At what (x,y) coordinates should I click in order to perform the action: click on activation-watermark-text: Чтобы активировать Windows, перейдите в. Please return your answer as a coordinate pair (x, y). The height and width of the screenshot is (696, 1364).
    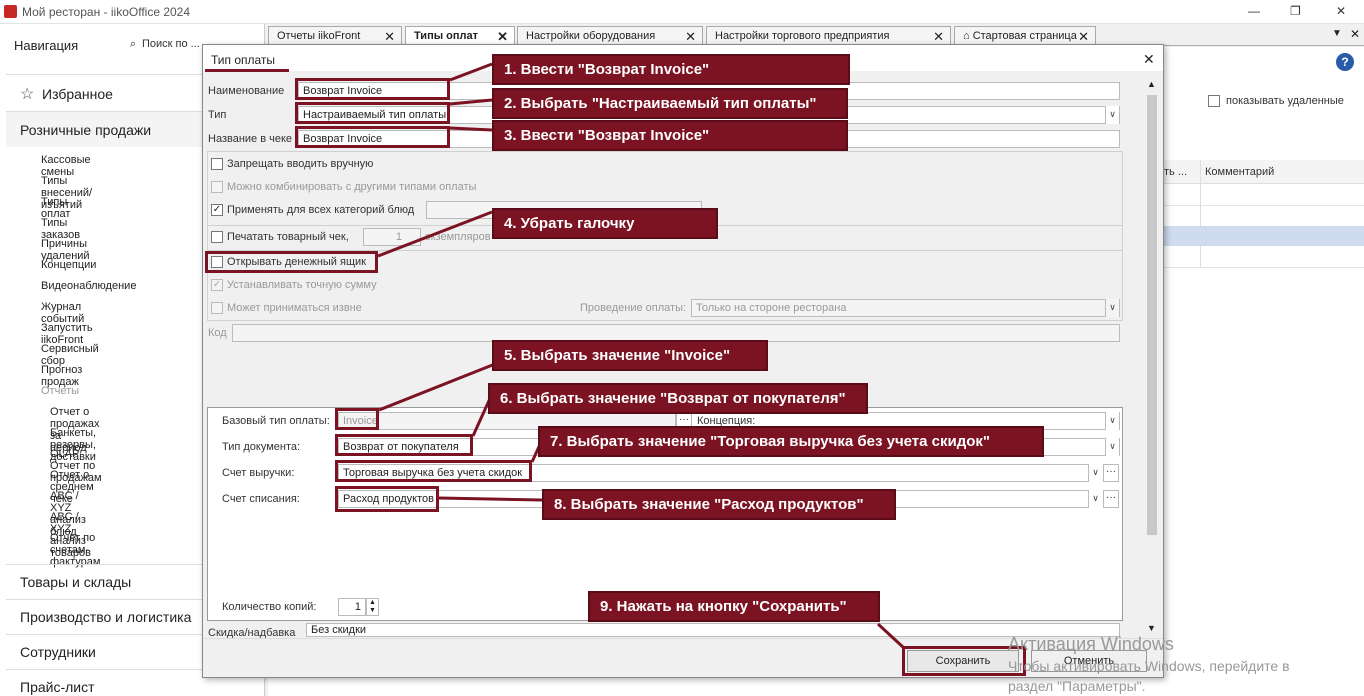
    Looking at the image, I should click on (1149, 666).